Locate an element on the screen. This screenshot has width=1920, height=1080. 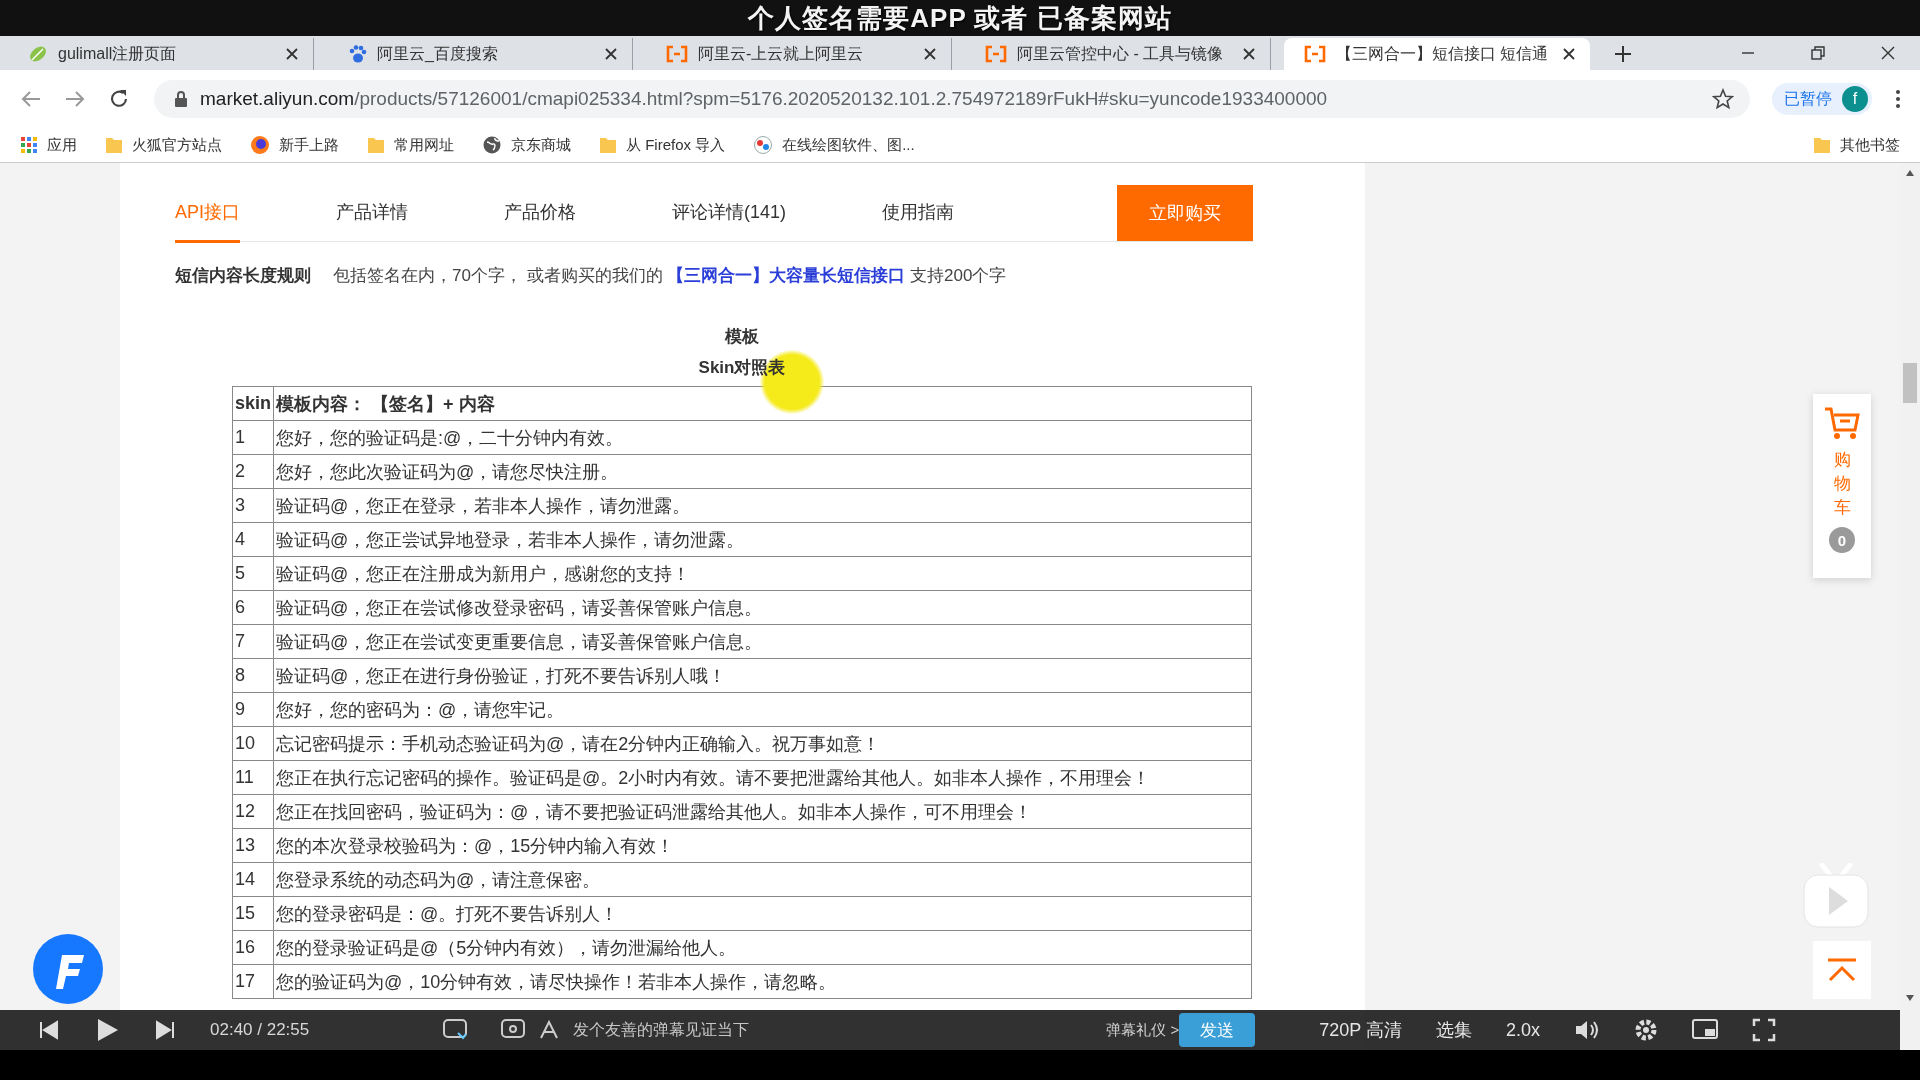
column-header: skin is located at coordinates (253, 403).